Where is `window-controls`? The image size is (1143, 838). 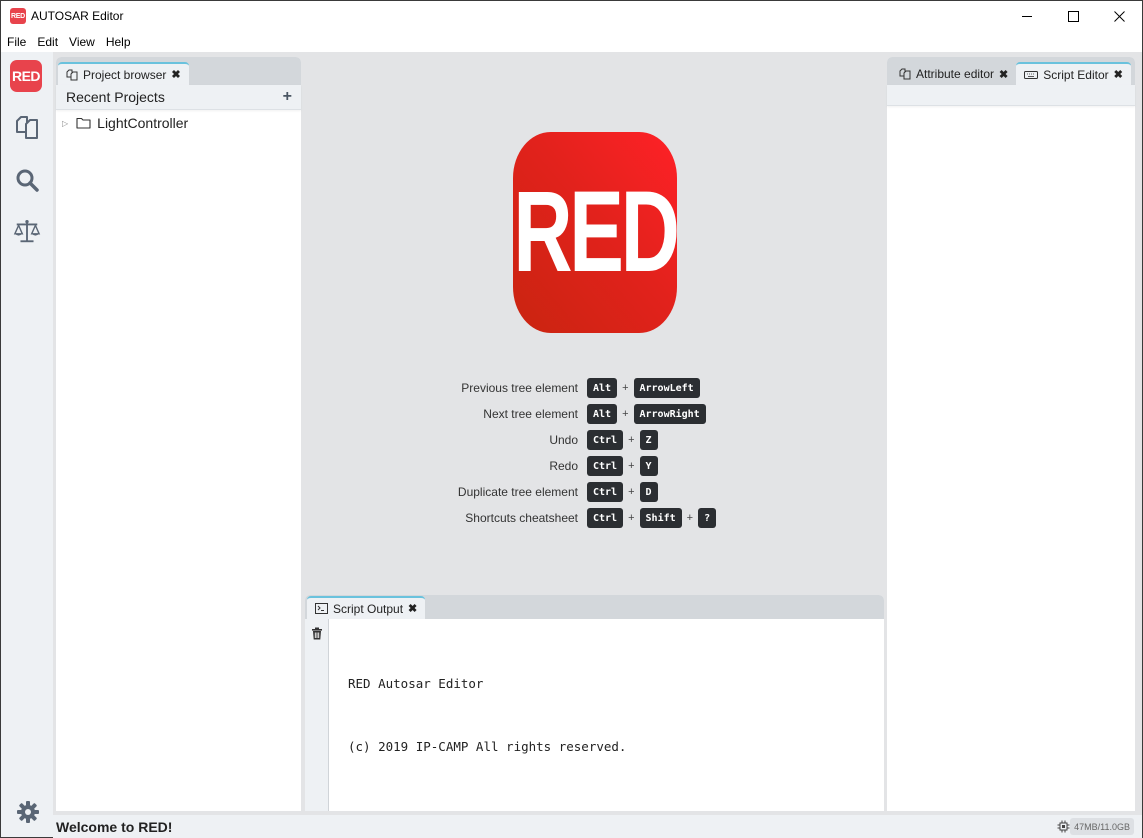
window-controls is located at coordinates (1073, 16).